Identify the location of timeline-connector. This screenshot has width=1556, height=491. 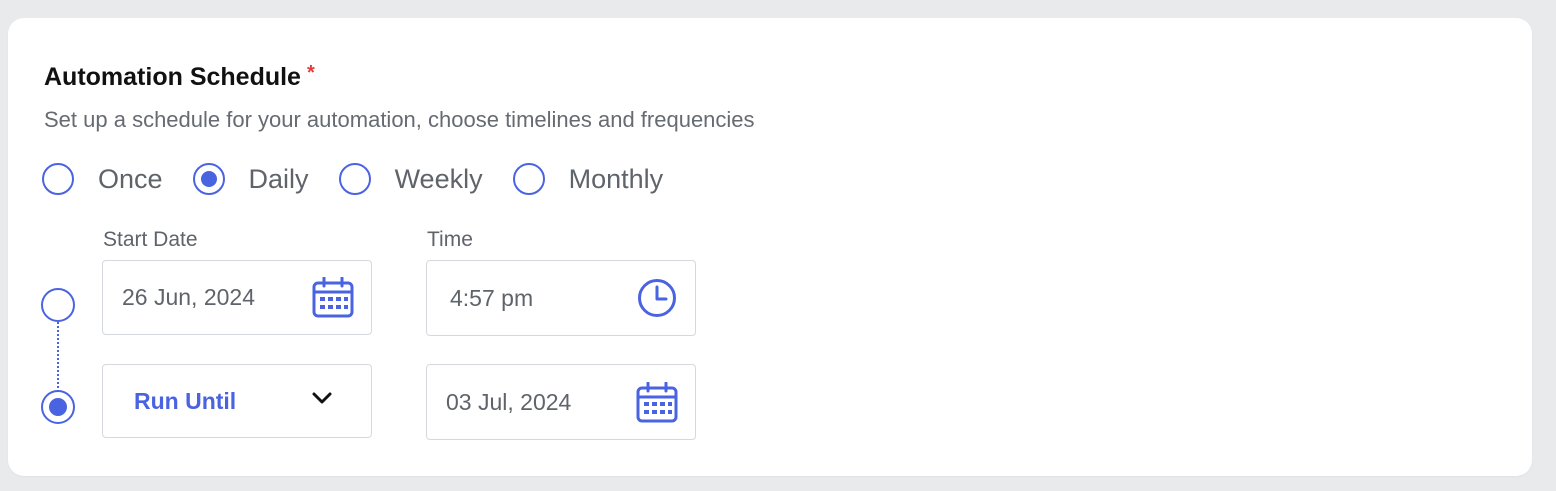
(58, 359).